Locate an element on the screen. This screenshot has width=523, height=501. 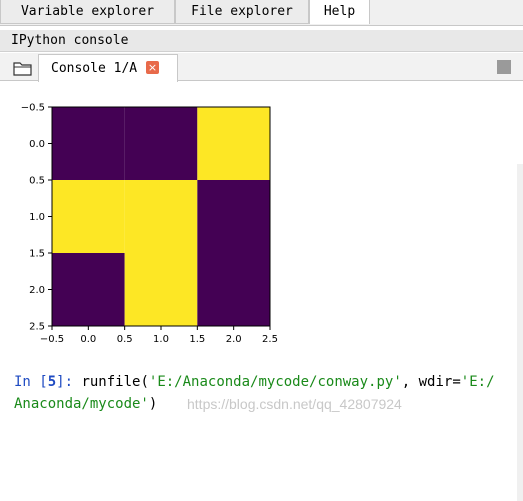
tab-variable-explorer: Variable explorer is located at coordinates (87, 12).